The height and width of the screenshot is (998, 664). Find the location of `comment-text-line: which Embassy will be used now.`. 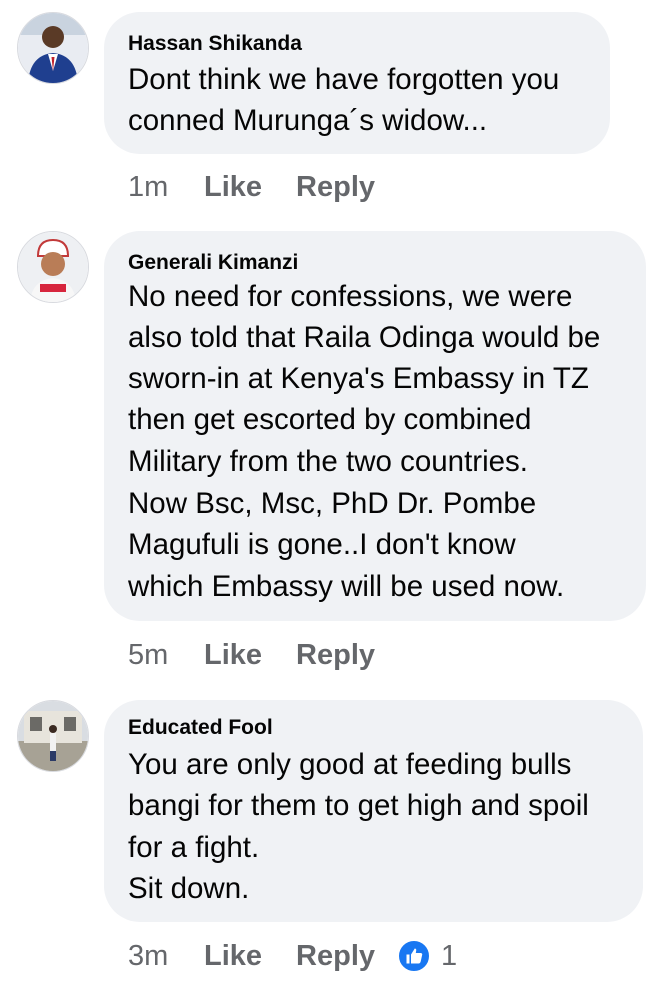

comment-text-line: which Embassy will be used now. is located at coordinates (346, 586).